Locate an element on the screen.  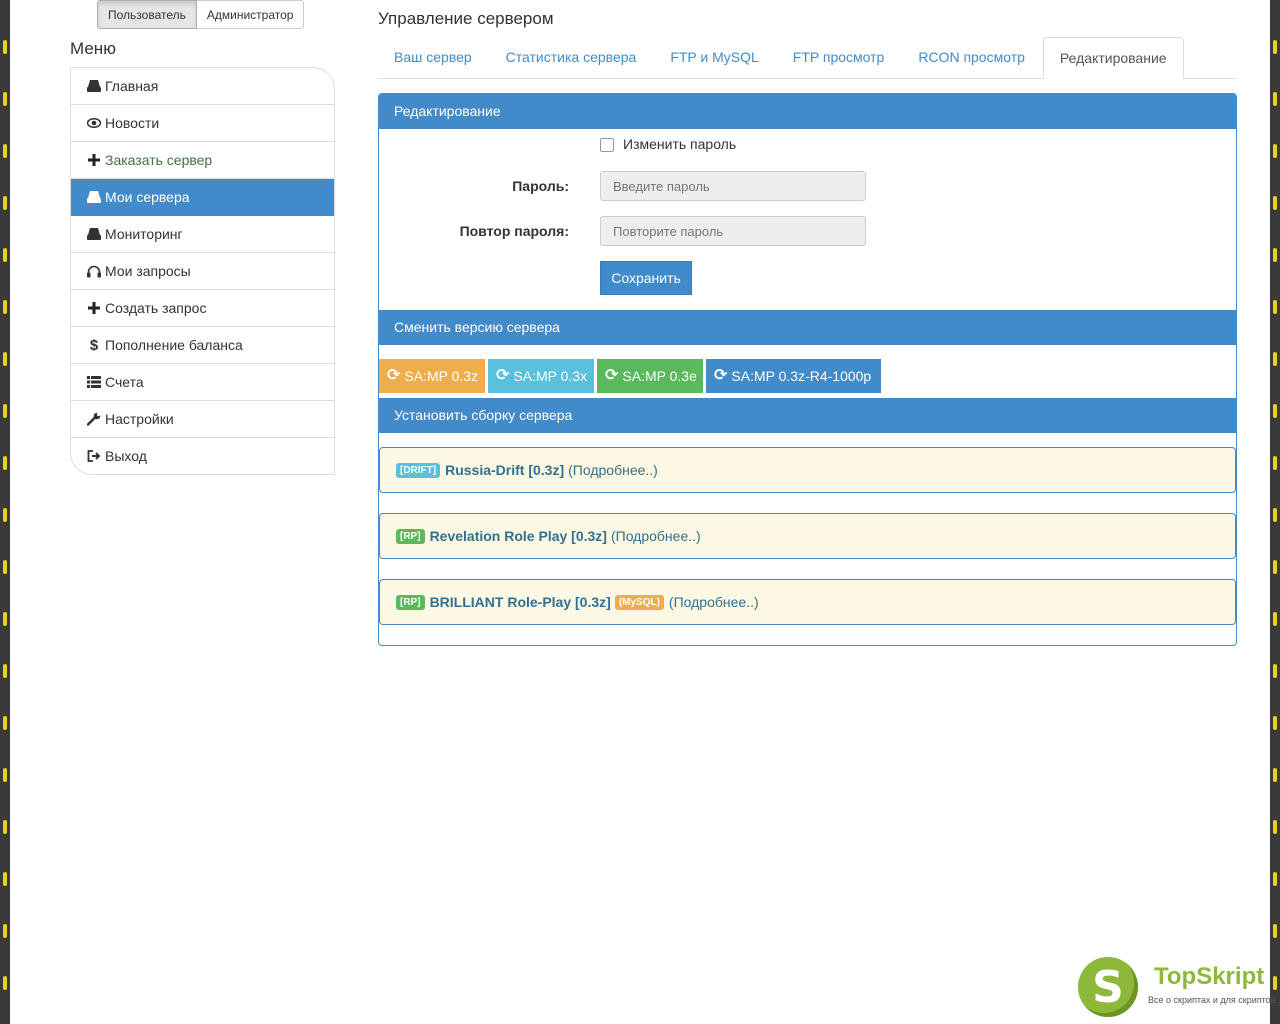
version-button-label: SA:MP 0.3z-R4-1000p is located at coordinates (801, 376).